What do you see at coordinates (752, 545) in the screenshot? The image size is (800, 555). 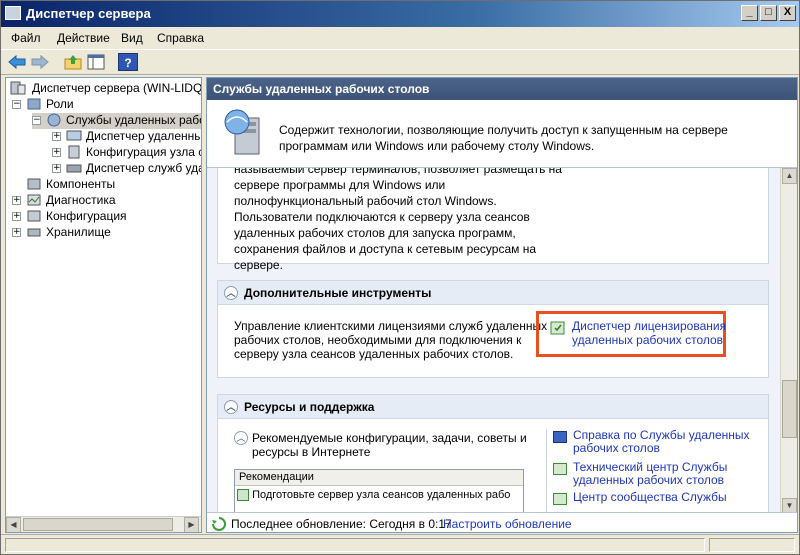 I see `status-panel` at bounding box center [752, 545].